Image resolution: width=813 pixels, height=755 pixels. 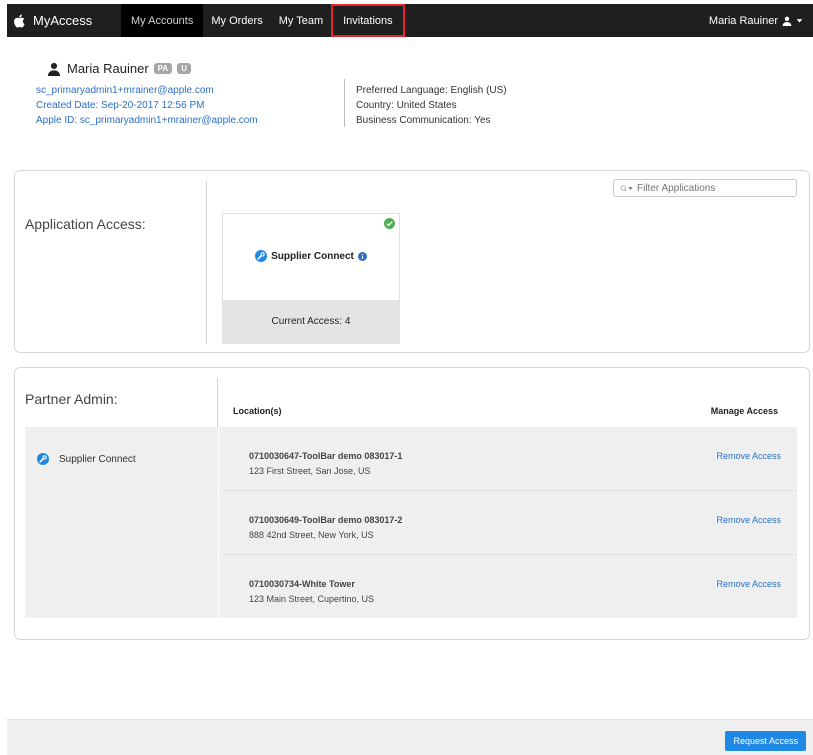 I want to click on app-name: MyAccess, so click(x=63, y=20).